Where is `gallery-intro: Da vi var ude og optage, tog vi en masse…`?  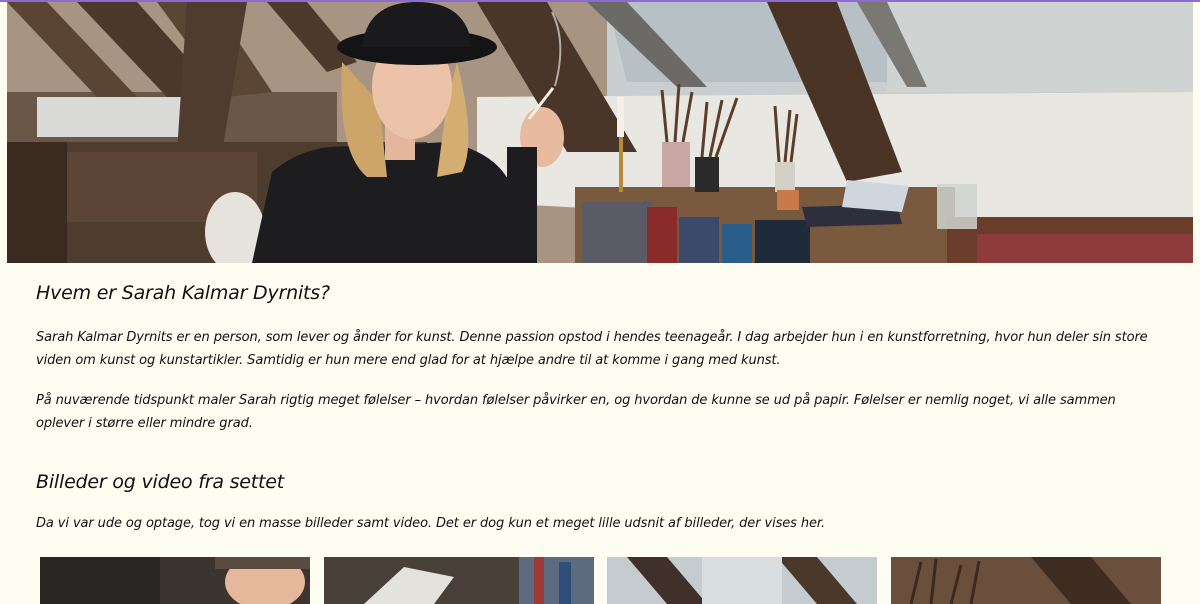
gallery-intro: Da vi var ude og optage, tog vi en masse… is located at coordinates (430, 523).